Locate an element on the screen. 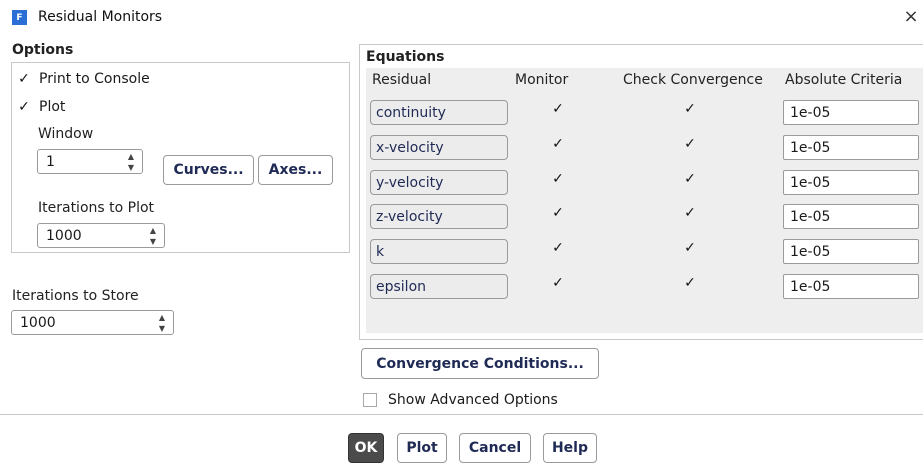  close-button: × is located at coordinates (911, 17).